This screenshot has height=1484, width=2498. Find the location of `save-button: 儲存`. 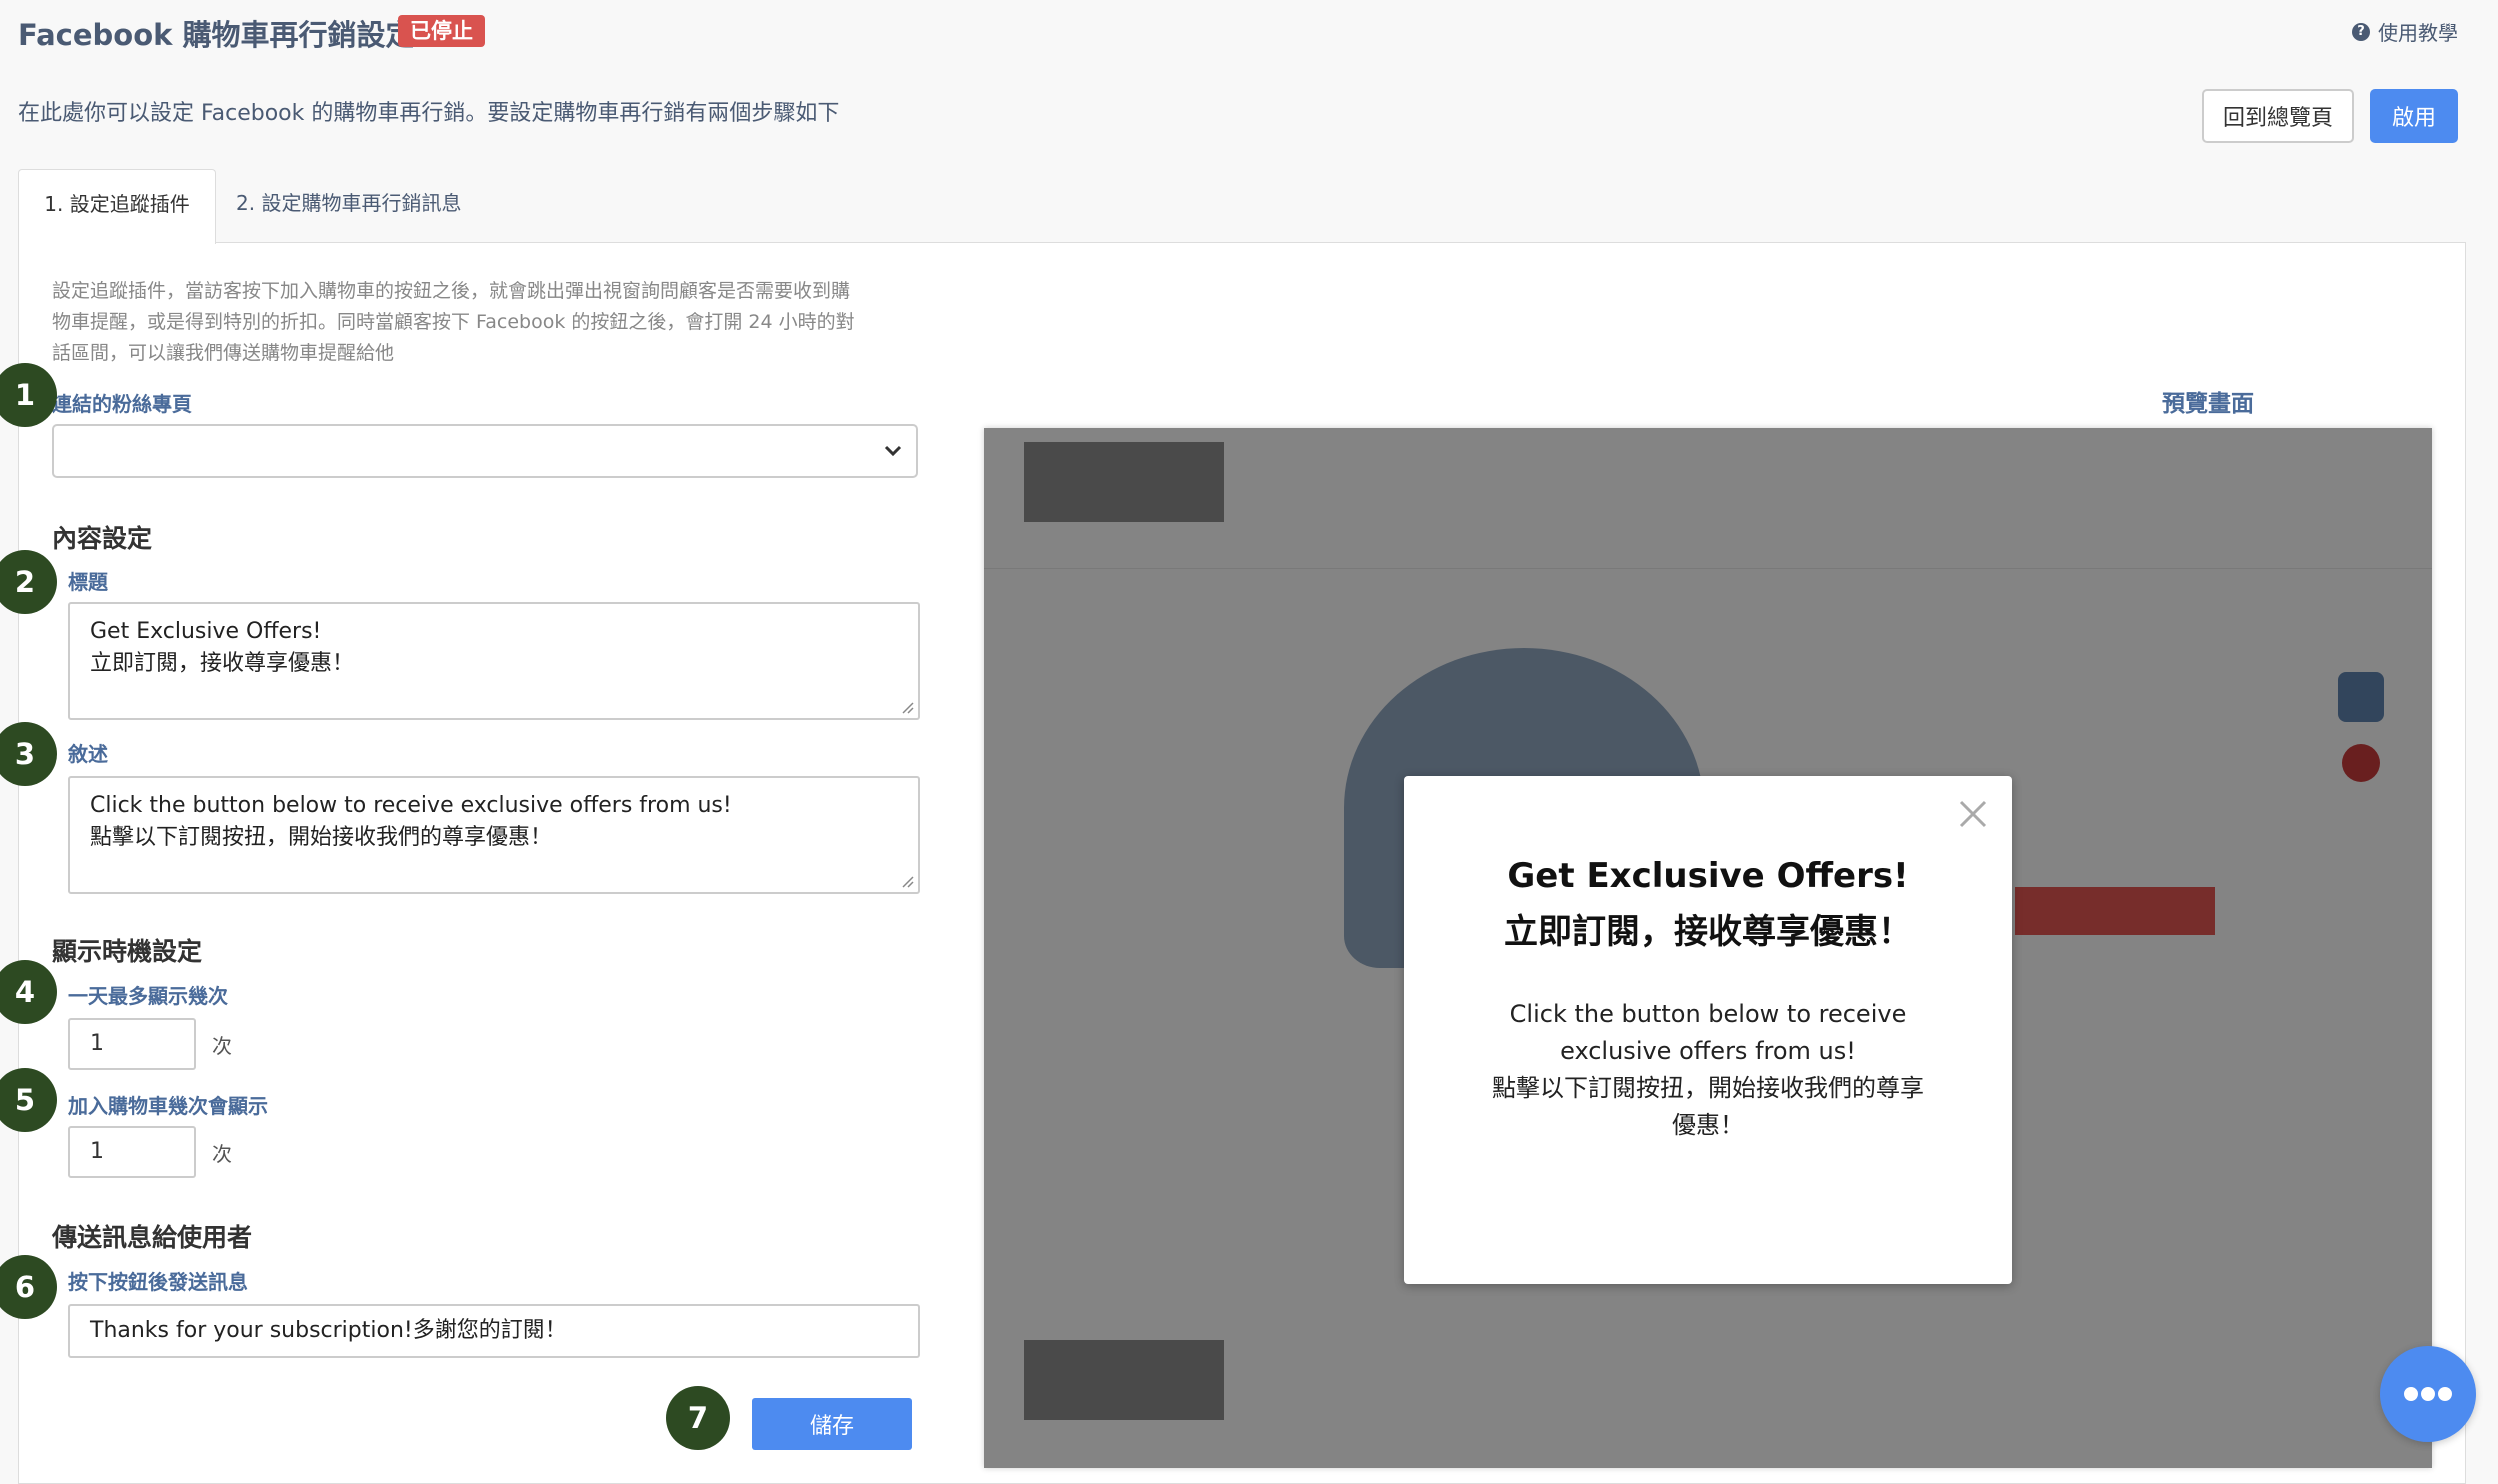

save-button: 儲存 is located at coordinates (832, 1424).